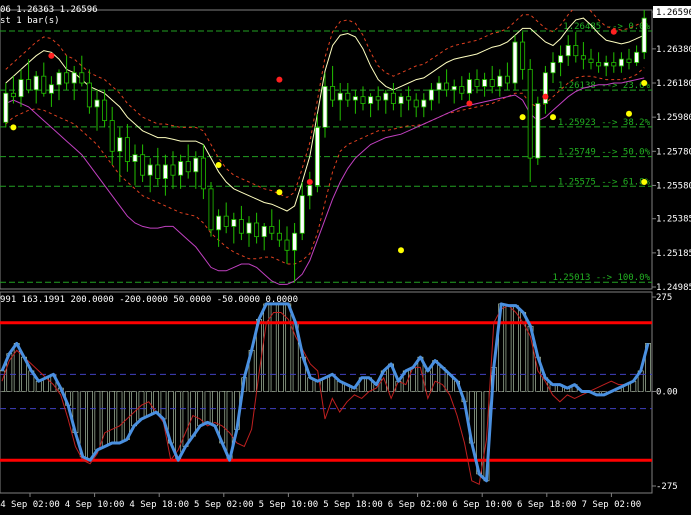  What do you see at coordinates (673, 254) in the screenshot?
I see `price-tick-label: 1.25185` at bounding box center [673, 254].